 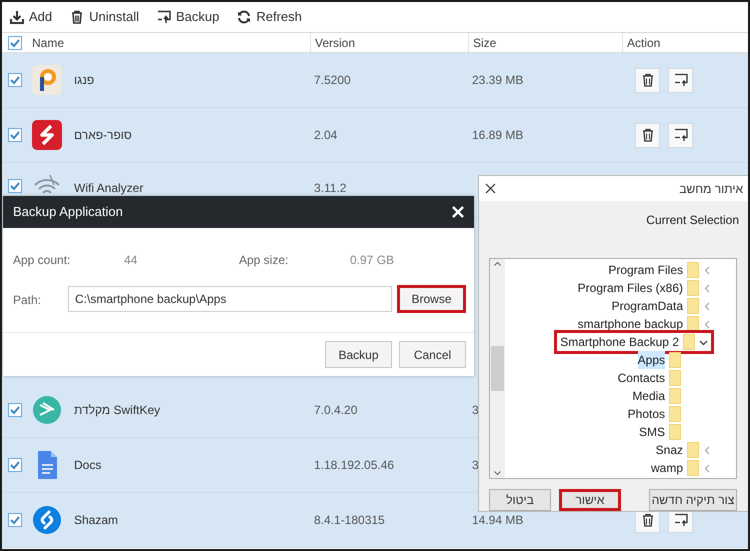 I want to click on toolbar-button: Refresh, so click(x=269, y=17).